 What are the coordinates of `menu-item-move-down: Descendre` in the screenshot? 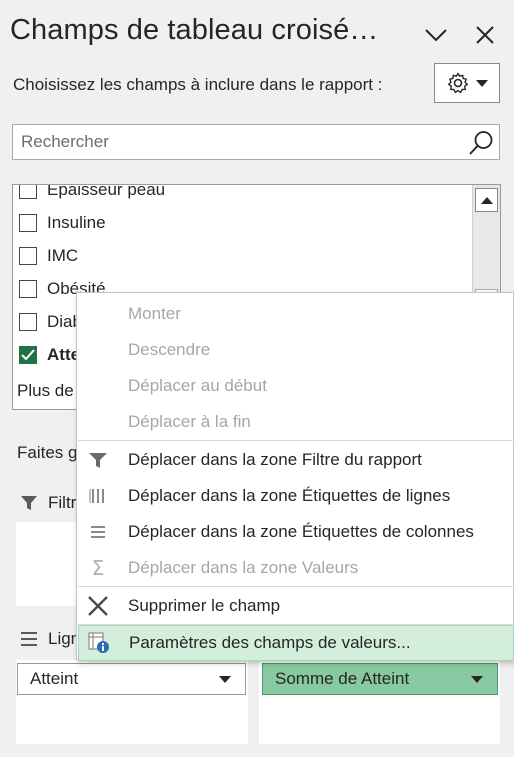 It's located at (296, 350).